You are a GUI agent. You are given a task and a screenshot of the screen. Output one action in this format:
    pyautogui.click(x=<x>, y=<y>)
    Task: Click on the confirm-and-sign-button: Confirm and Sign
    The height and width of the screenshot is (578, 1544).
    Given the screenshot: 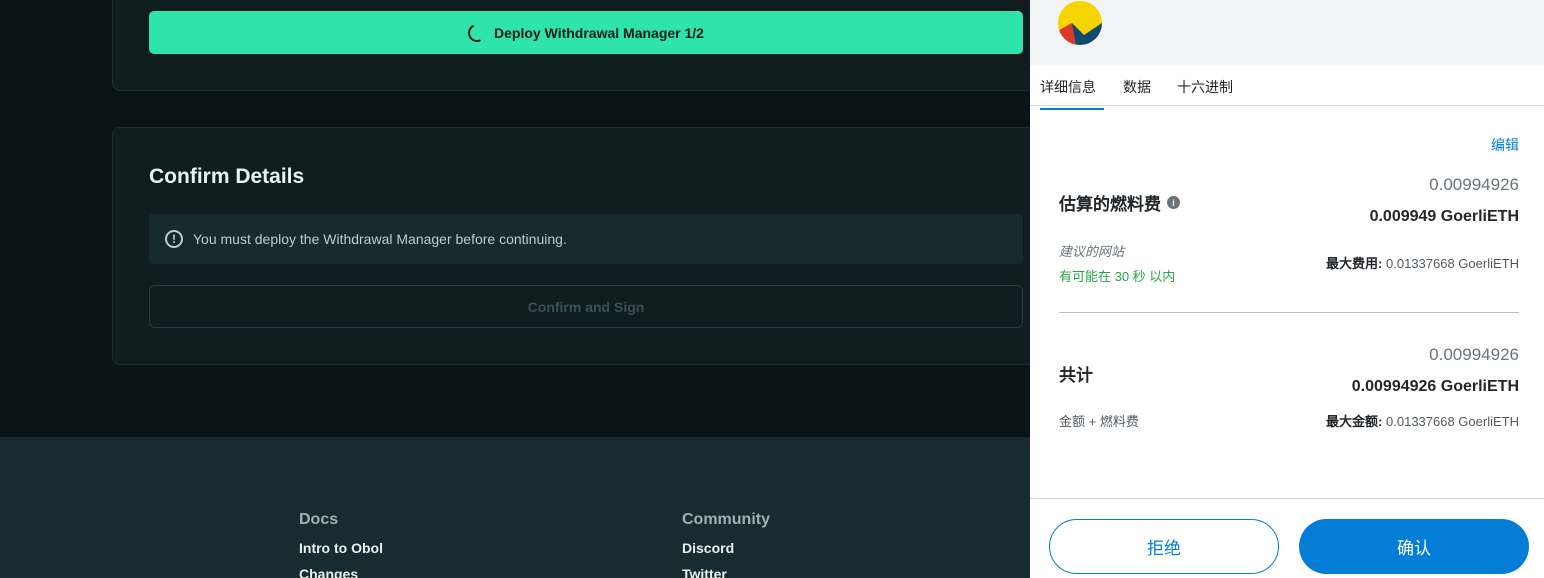 What is the action you would take?
    pyautogui.click(x=586, y=306)
    